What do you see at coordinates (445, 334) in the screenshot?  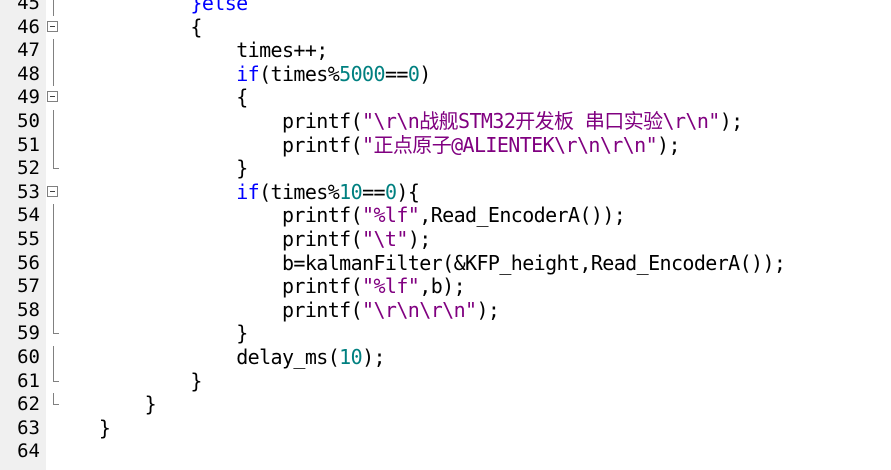 I see `code-line: 59 }` at bounding box center [445, 334].